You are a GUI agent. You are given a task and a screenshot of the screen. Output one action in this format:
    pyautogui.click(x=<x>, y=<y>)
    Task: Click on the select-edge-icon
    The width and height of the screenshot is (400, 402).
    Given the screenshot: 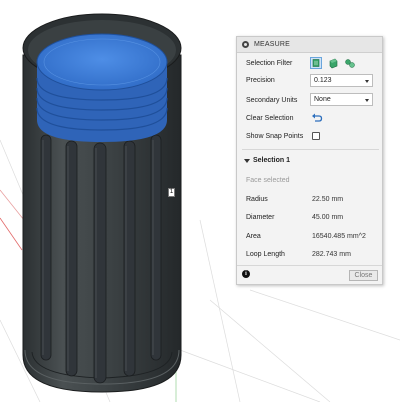 What is the action you would take?
    pyautogui.click(x=350, y=63)
    